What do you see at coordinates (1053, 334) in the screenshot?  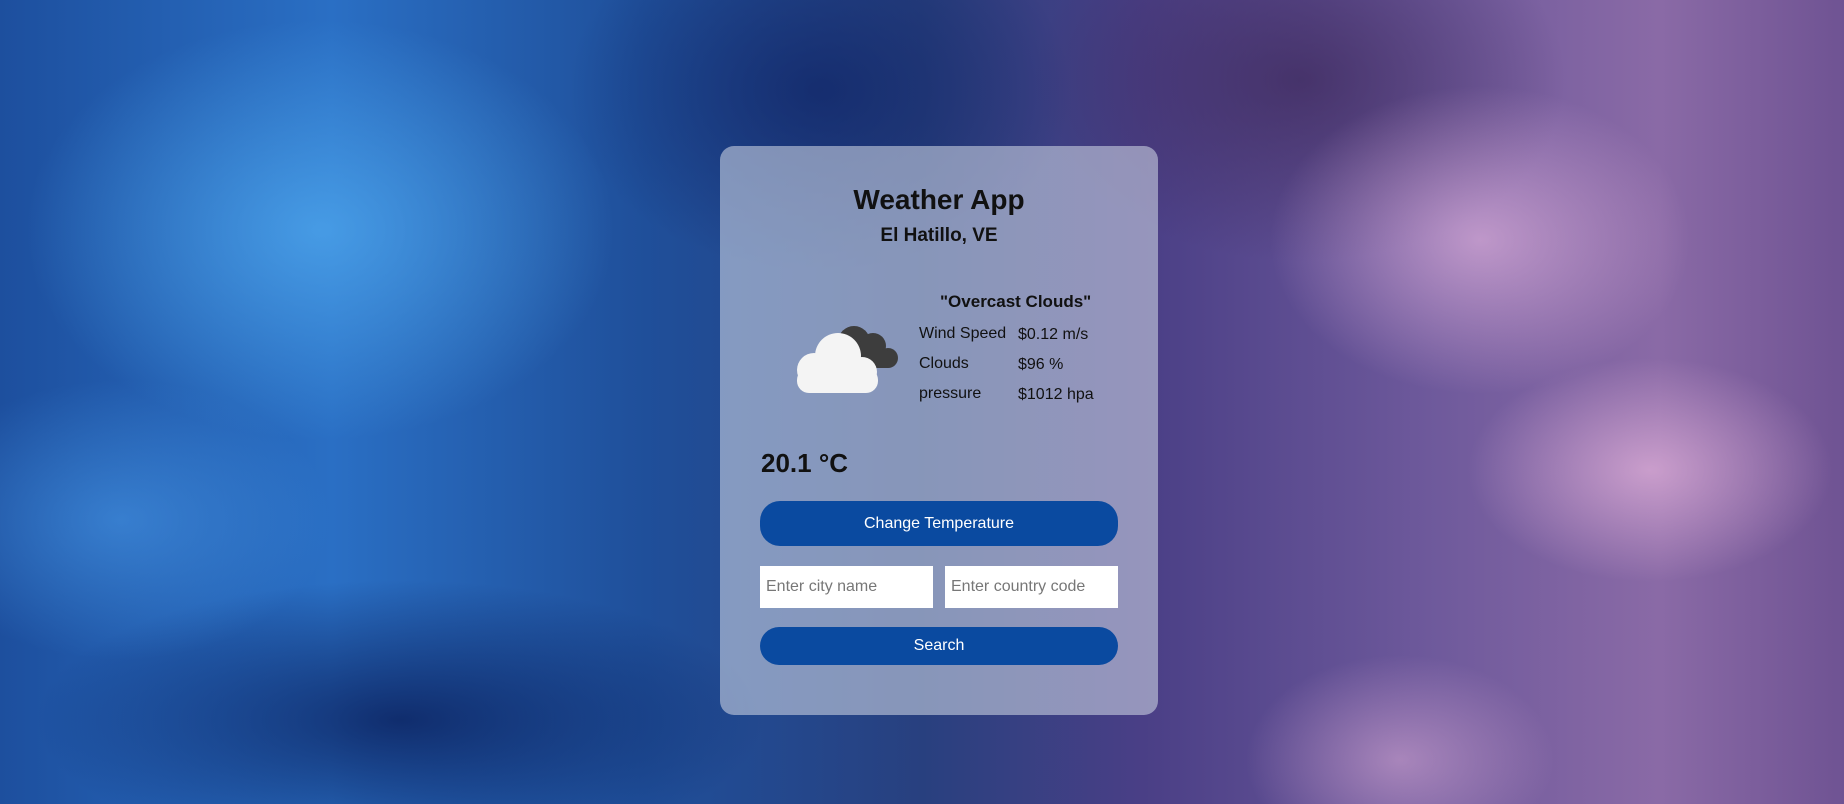 I see `wind-speed-value: $0.12 m/s` at bounding box center [1053, 334].